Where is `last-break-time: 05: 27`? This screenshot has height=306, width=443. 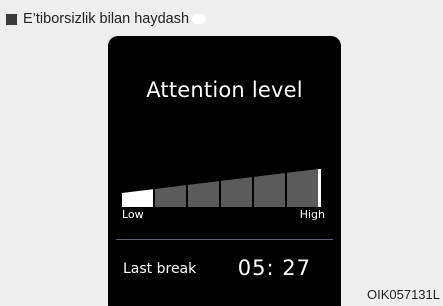
last-break-time: 05: 27 is located at coordinates (274, 268).